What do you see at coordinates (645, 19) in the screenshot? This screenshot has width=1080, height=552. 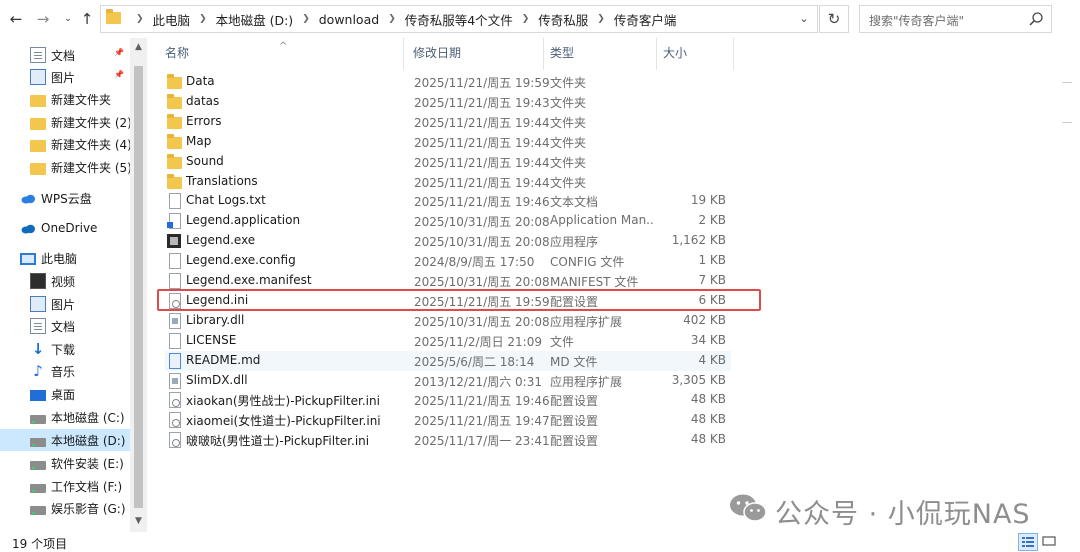 I see `breadcrumb-item: 传奇客户端` at bounding box center [645, 19].